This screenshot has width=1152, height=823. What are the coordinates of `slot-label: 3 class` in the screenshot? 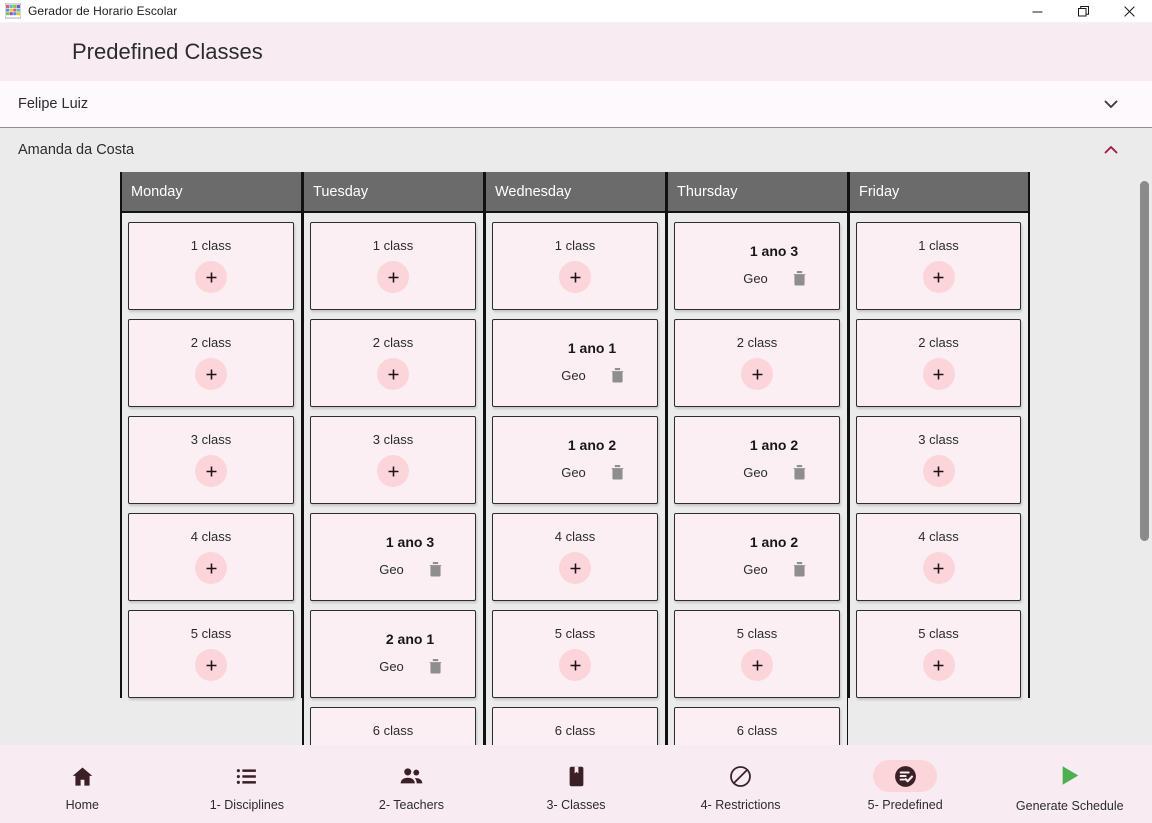 It's located at (211, 439).